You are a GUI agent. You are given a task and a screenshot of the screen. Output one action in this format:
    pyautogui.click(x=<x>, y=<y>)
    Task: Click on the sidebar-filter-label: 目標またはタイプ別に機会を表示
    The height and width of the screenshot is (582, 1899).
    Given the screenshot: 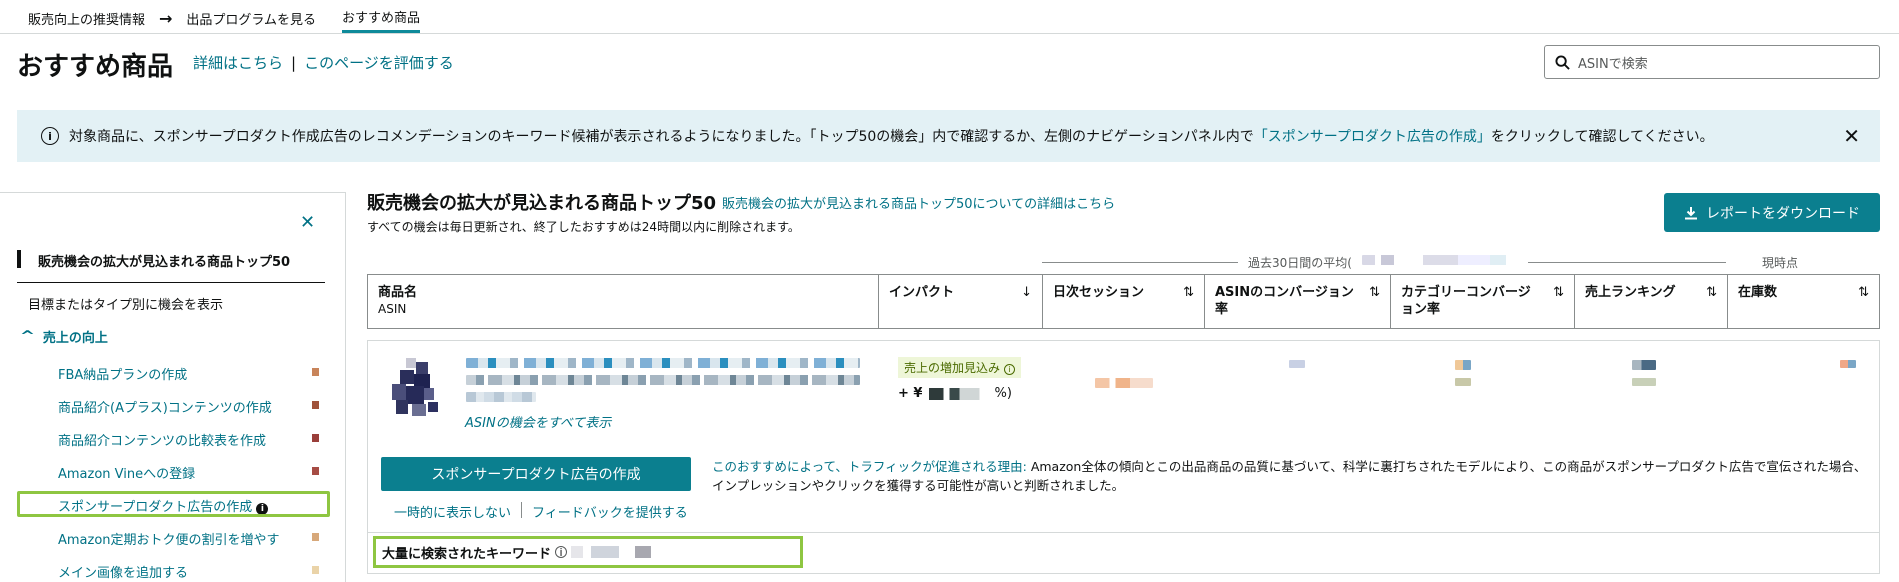 What is the action you would take?
    pyautogui.click(x=126, y=305)
    